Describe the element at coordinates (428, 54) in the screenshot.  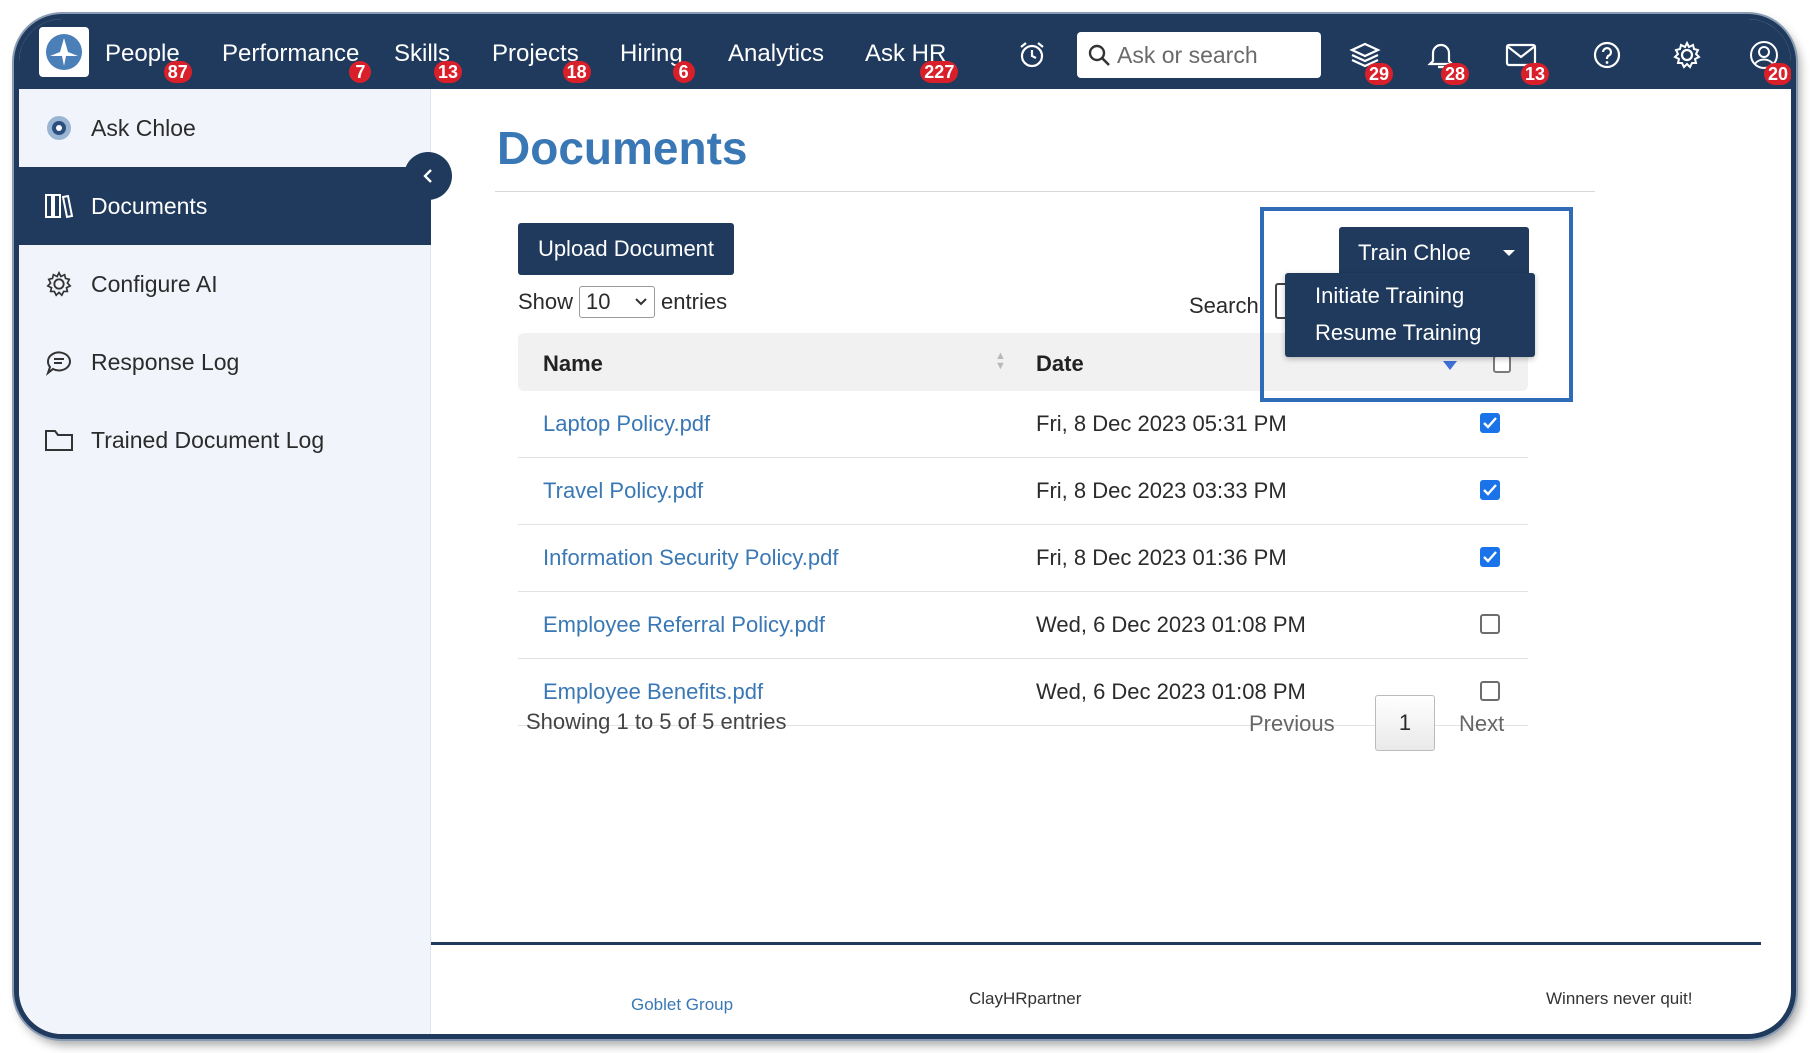
I see `nav-skills: Skills 13` at that location.